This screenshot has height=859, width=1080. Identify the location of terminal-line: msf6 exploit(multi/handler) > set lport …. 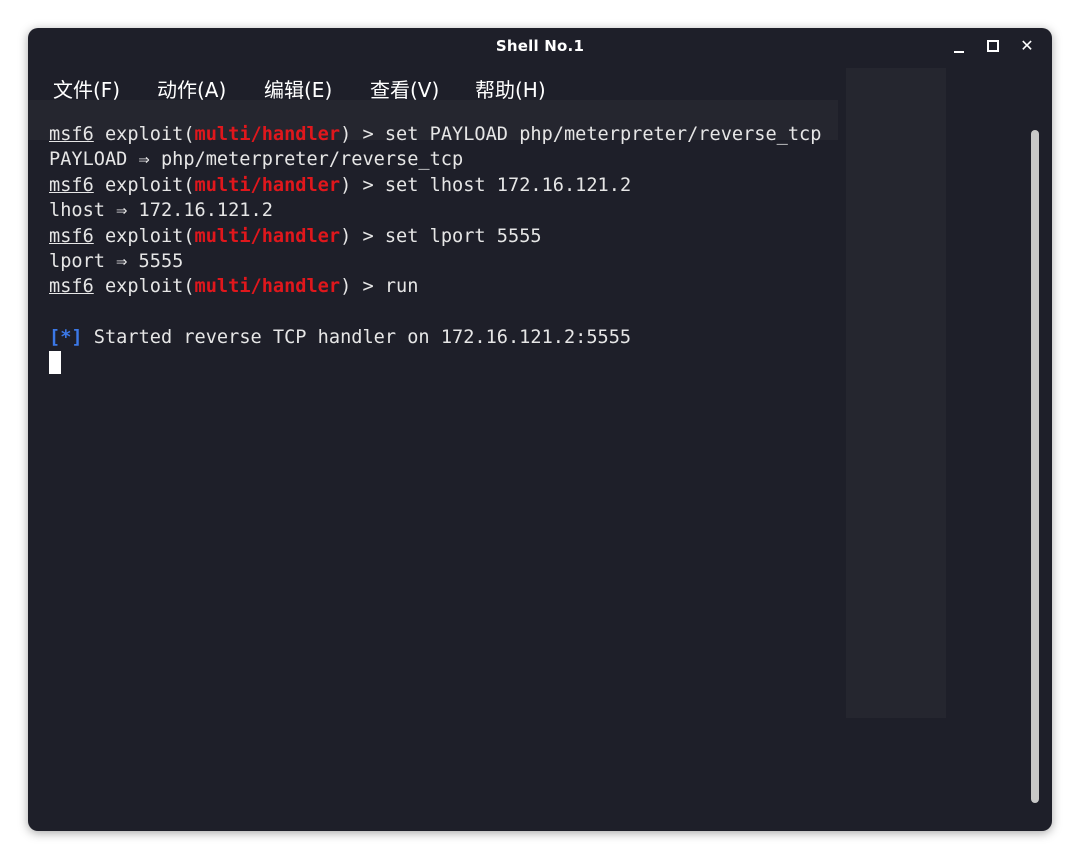
(435, 236).